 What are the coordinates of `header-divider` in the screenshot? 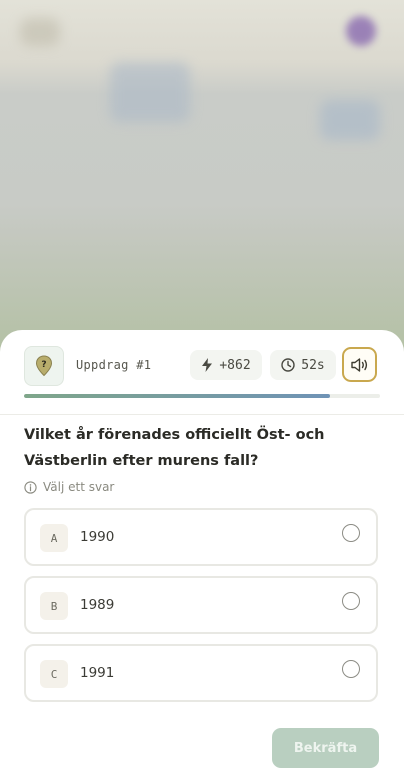 It's located at (202, 414).